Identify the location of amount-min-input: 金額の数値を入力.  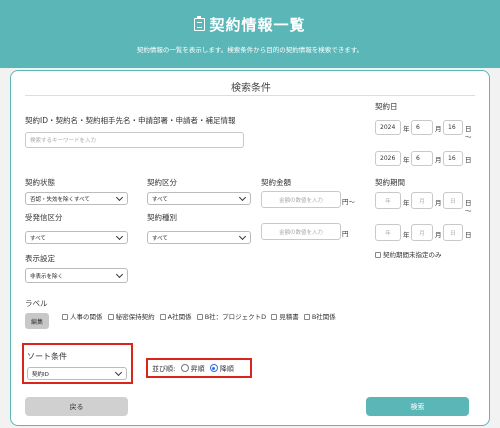
(301, 199).